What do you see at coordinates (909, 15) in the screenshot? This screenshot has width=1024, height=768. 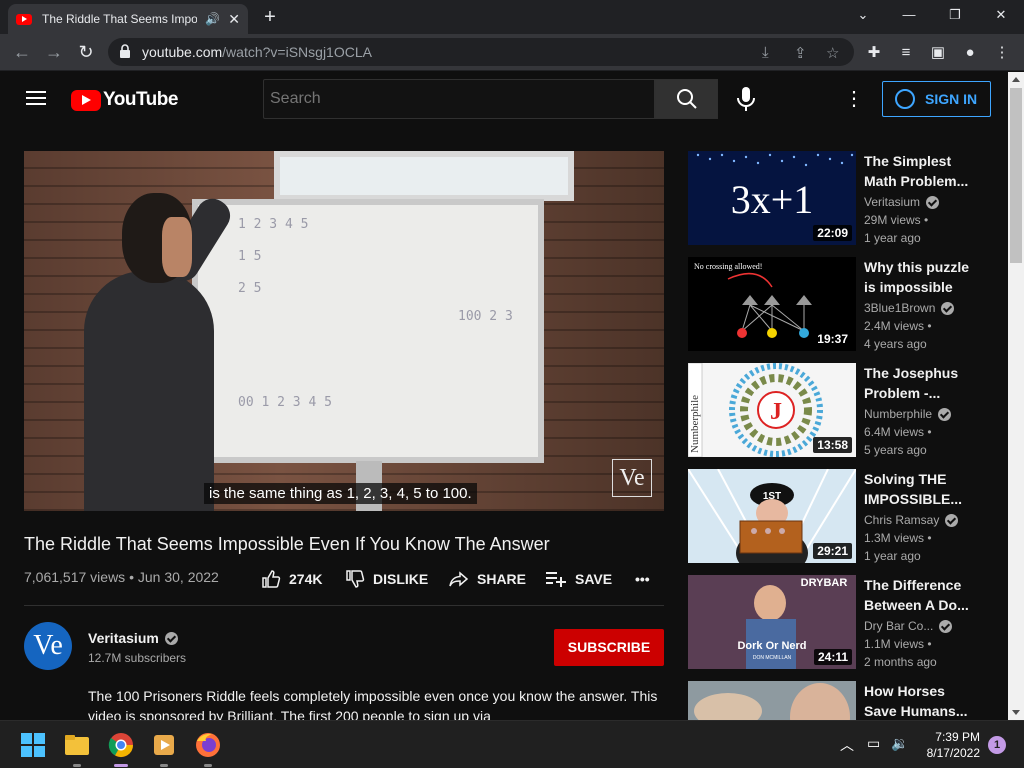 I see `minimize-button: —` at bounding box center [909, 15].